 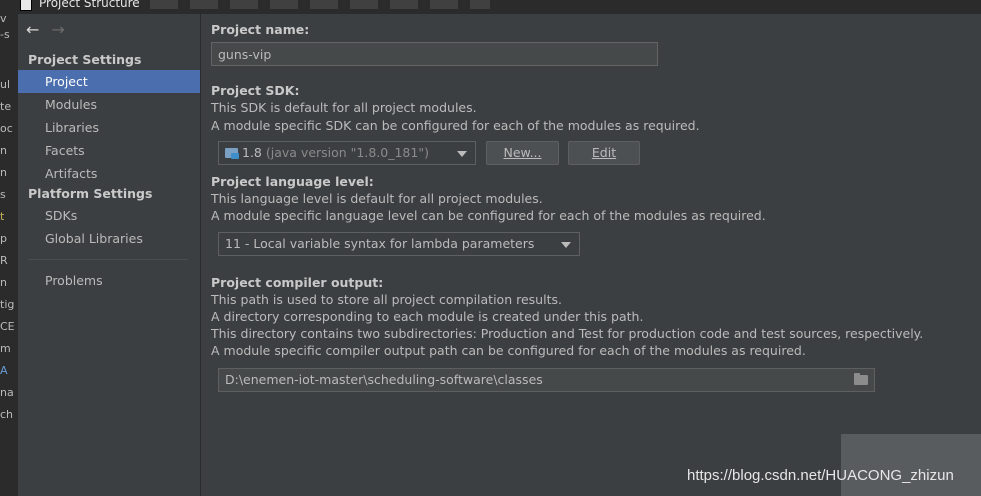 I want to click on sidebar-item-global-libraries: Global Libraries, so click(x=109, y=238).